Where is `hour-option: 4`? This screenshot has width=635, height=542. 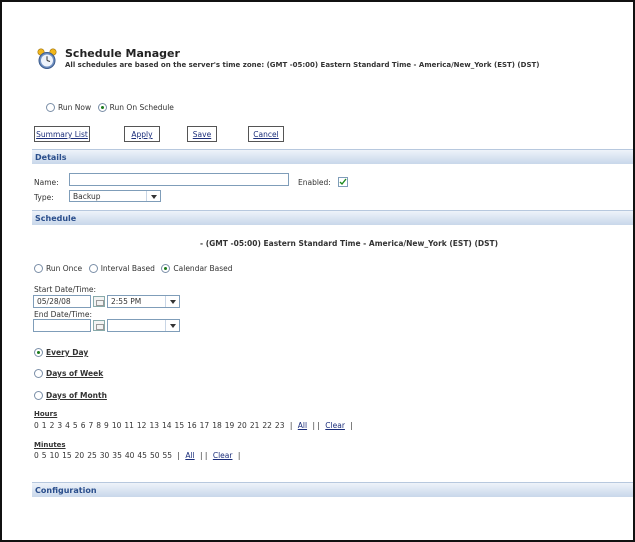
hour-option: 4 is located at coordinates (67, 425).